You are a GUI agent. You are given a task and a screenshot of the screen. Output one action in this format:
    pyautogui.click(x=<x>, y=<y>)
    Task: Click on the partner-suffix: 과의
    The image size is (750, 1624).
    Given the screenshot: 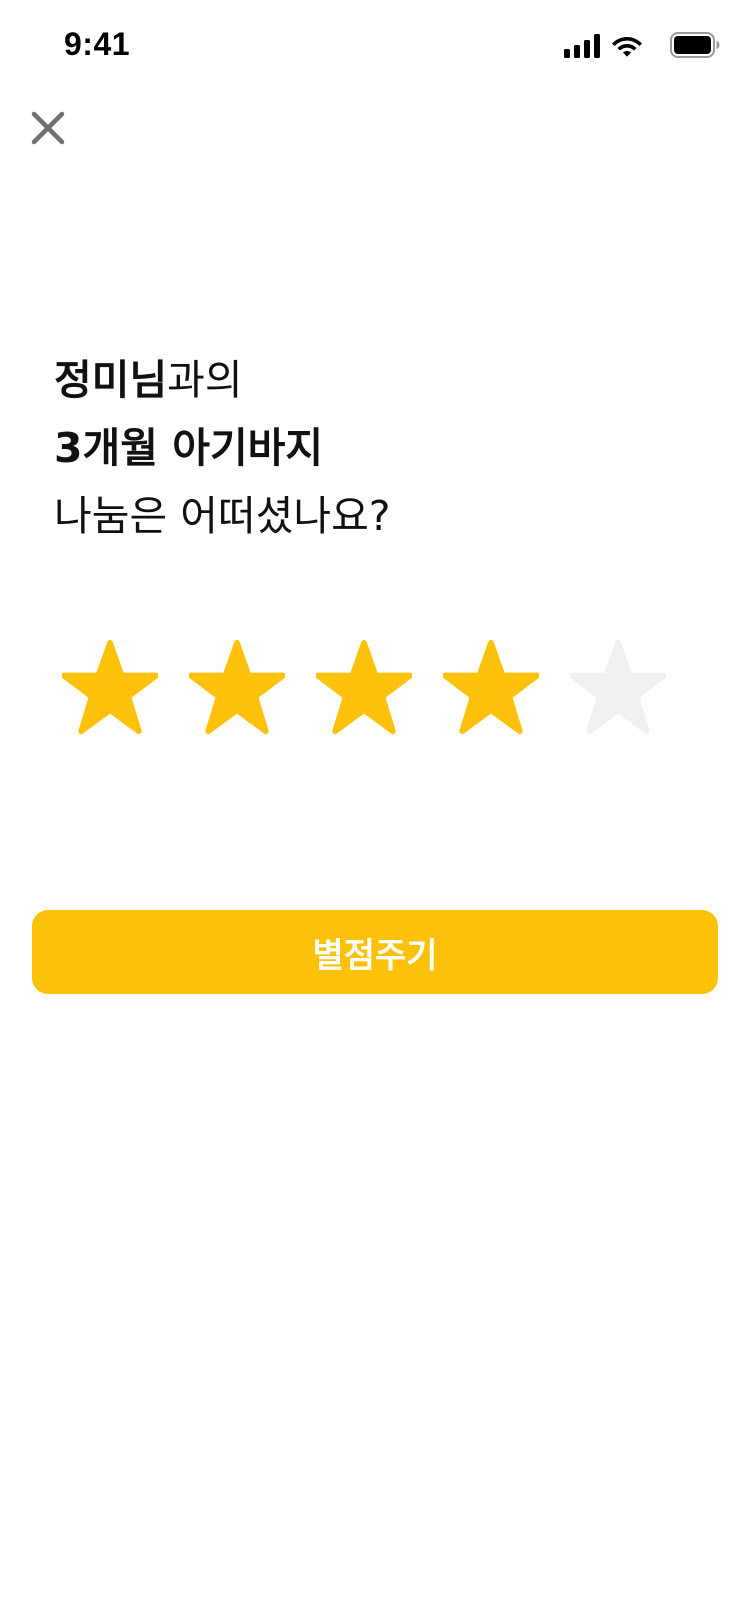 What is the action you would take?
    pyautogui.click(x=205, y=380)
    